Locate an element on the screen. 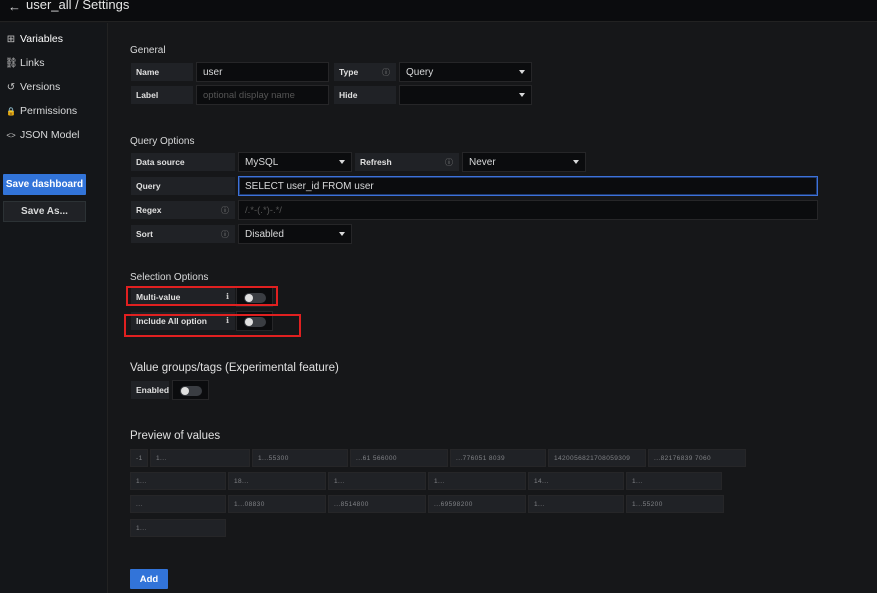 The width and height of the screenshot is (877, 593). enabled-toggle is located at coordinates (190, 390).